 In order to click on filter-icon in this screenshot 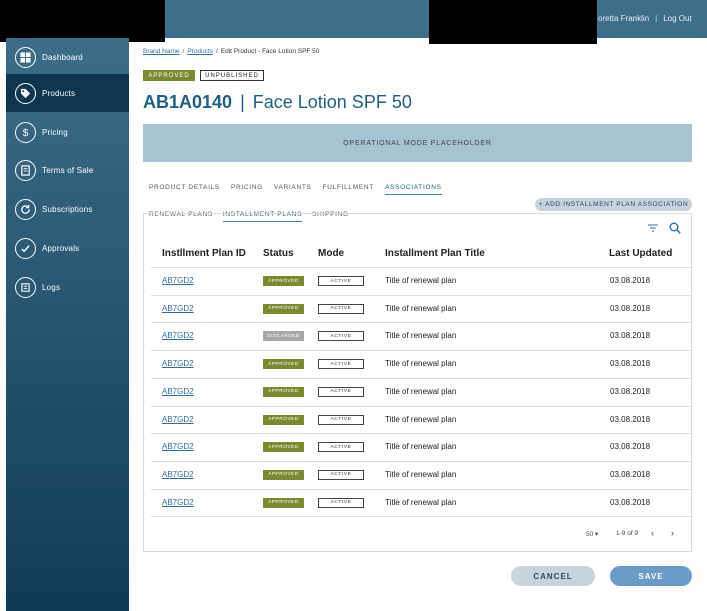, I will do `click(653, 228)`.